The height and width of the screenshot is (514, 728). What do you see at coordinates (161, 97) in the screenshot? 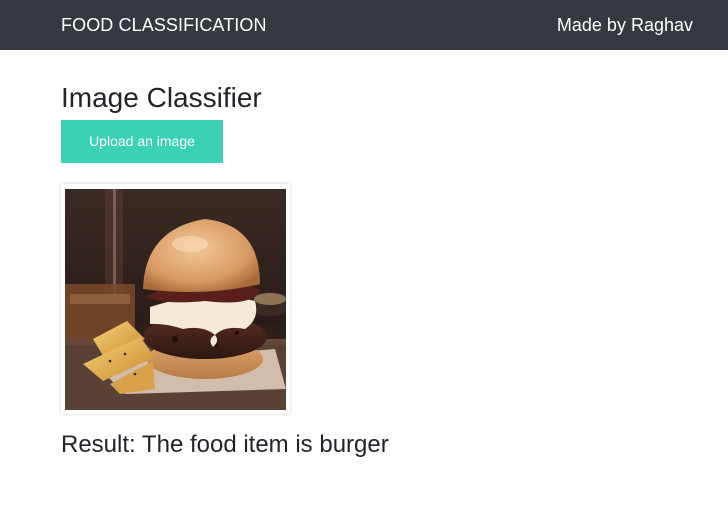
I see `page-title: Image Classifier` at bounding box center [161, 97].